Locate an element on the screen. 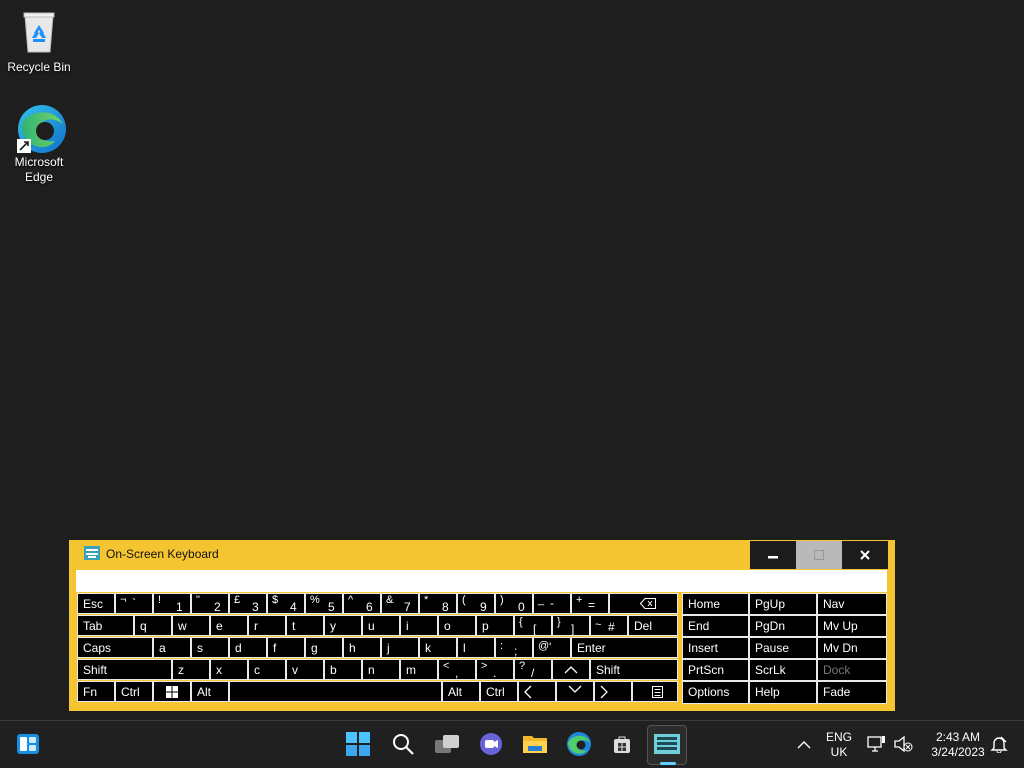 Image resolution: width=1024 pixels, height=768 pixels. key-move-up: Mv Up is located at coordinates (852, 626).